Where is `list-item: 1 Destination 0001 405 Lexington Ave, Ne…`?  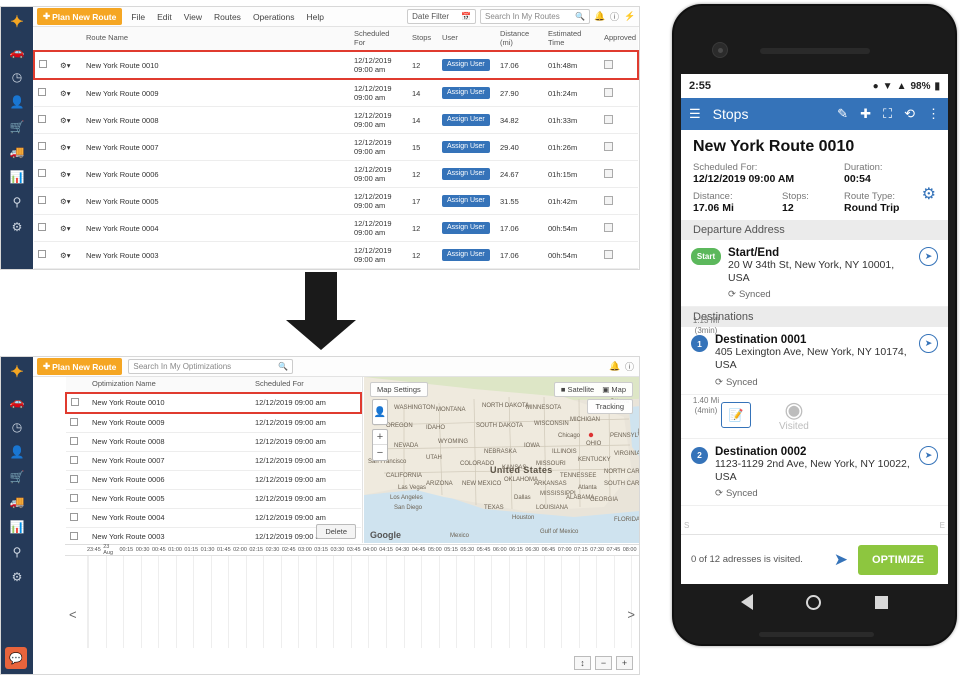
list-item: 1 Destination 0001 405 Lexington Ave, Ne… is located at coordinates (814, 361).